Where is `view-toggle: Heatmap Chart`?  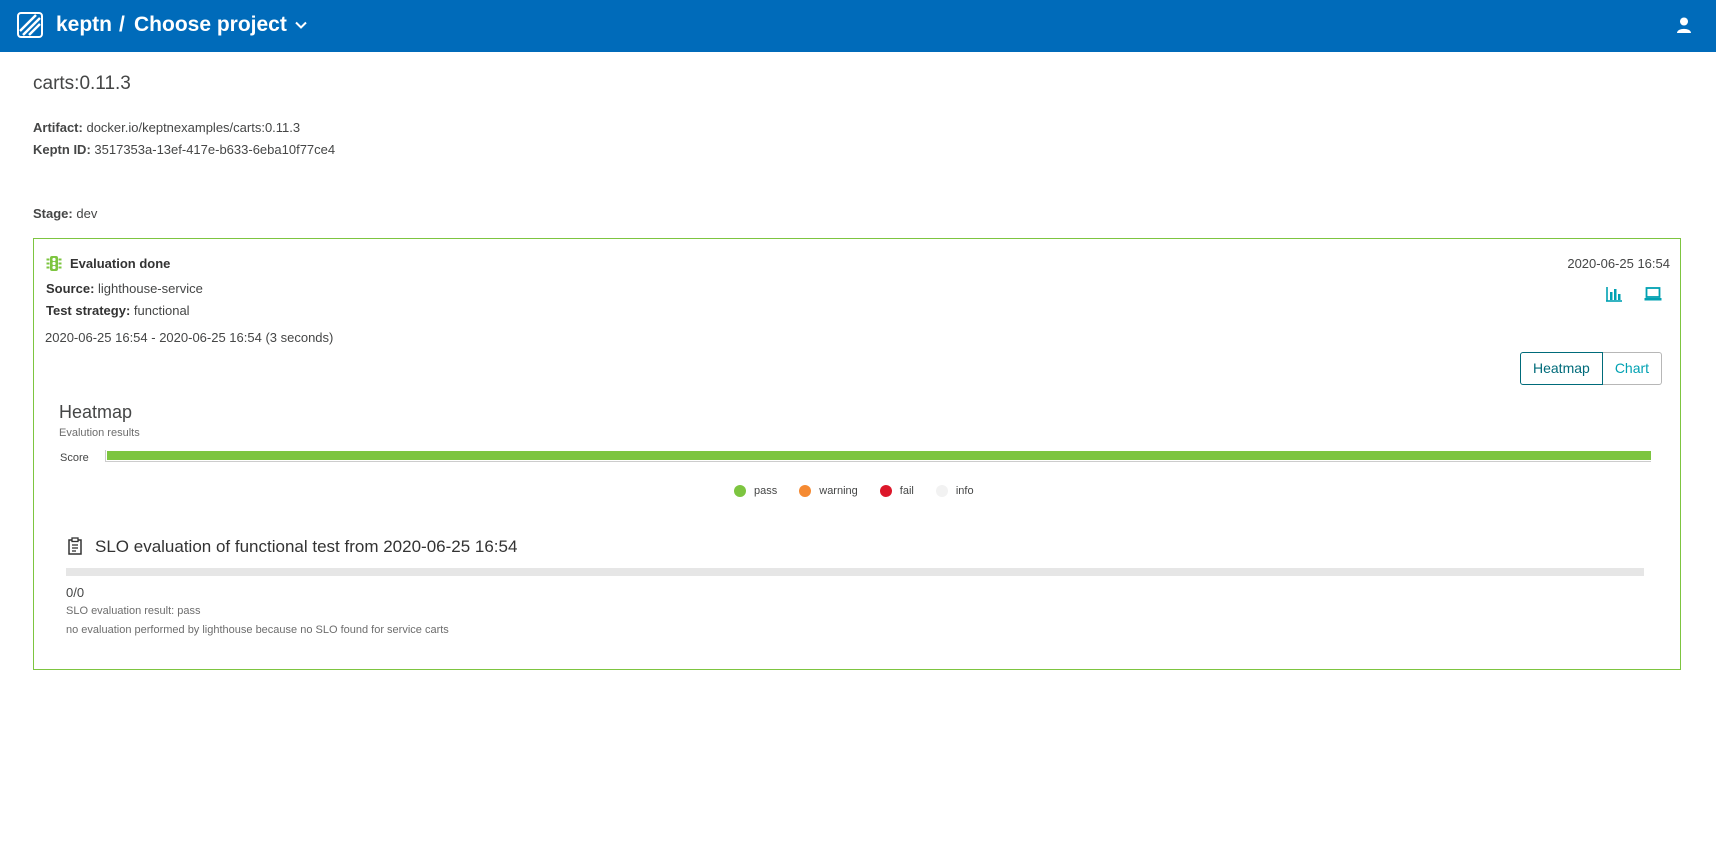 view-toggle: Heatmap Chart is located at coordinates (1591, 368).